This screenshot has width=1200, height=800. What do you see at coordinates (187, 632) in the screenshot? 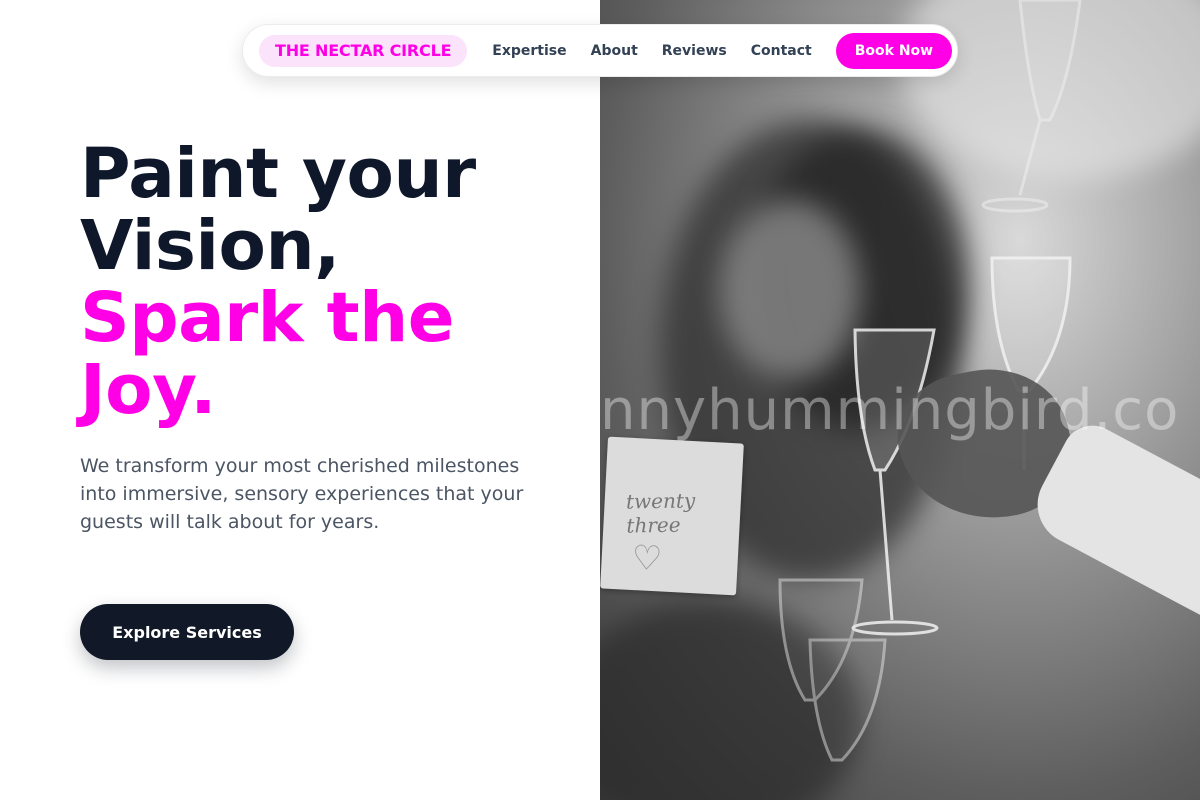
I see `explore-services-button: Explore Services` at bounding box center [187, 632].